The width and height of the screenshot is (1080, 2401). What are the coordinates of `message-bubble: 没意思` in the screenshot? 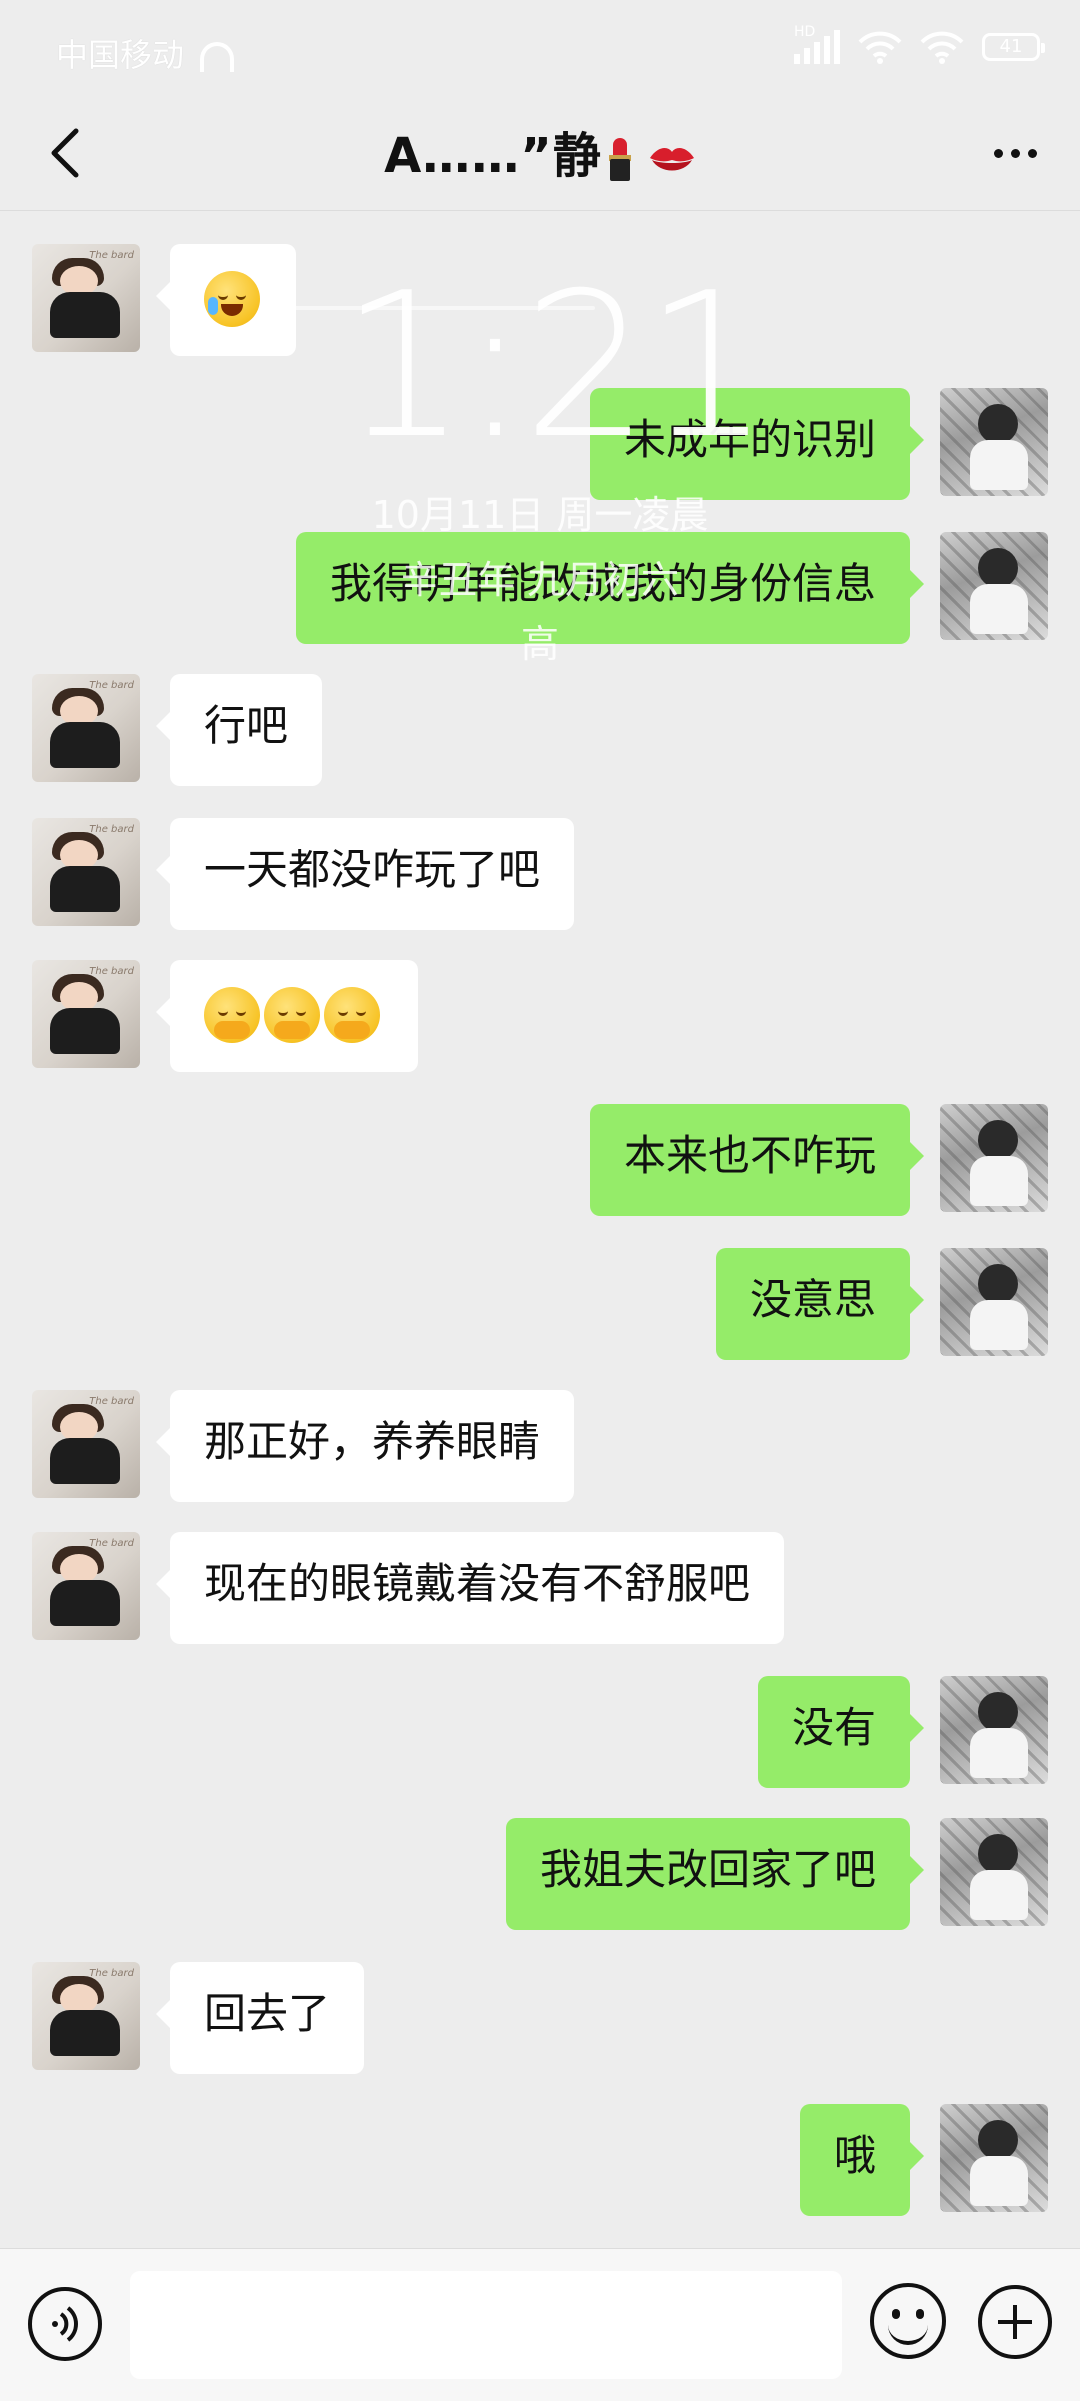 It's located at (820, 1304).